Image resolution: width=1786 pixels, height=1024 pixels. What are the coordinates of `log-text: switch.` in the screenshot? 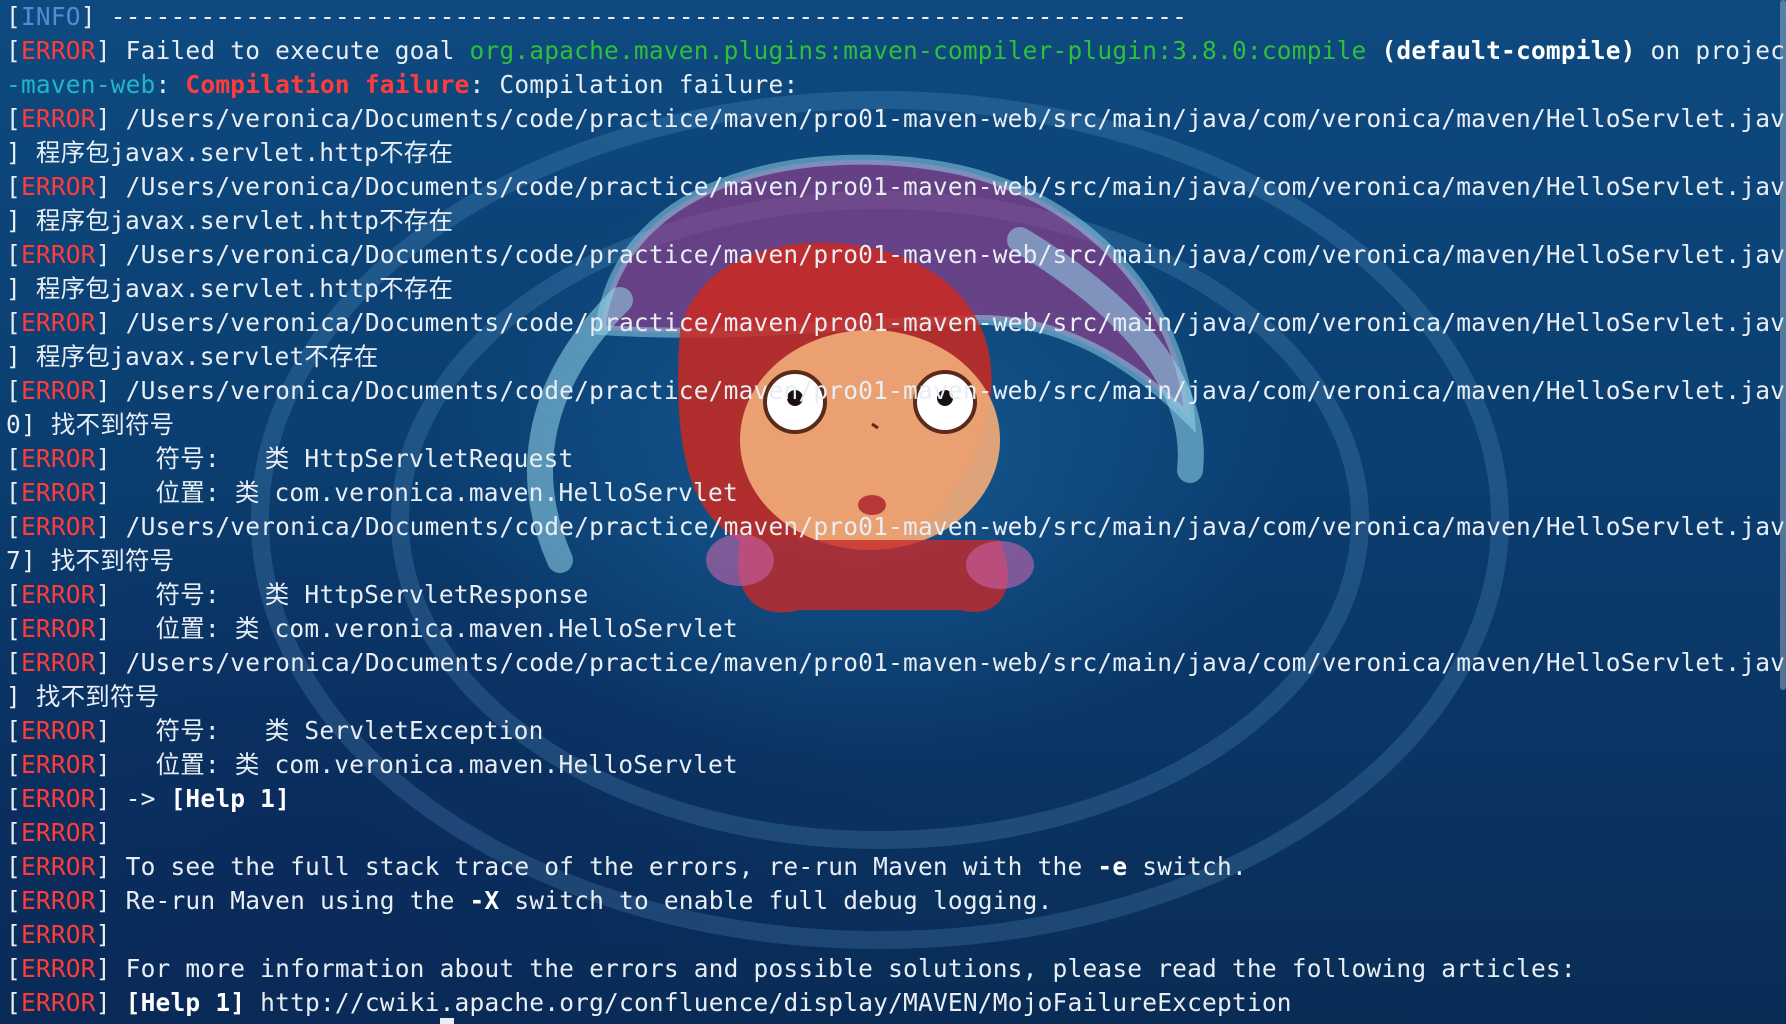 It's located at (1187, 866).